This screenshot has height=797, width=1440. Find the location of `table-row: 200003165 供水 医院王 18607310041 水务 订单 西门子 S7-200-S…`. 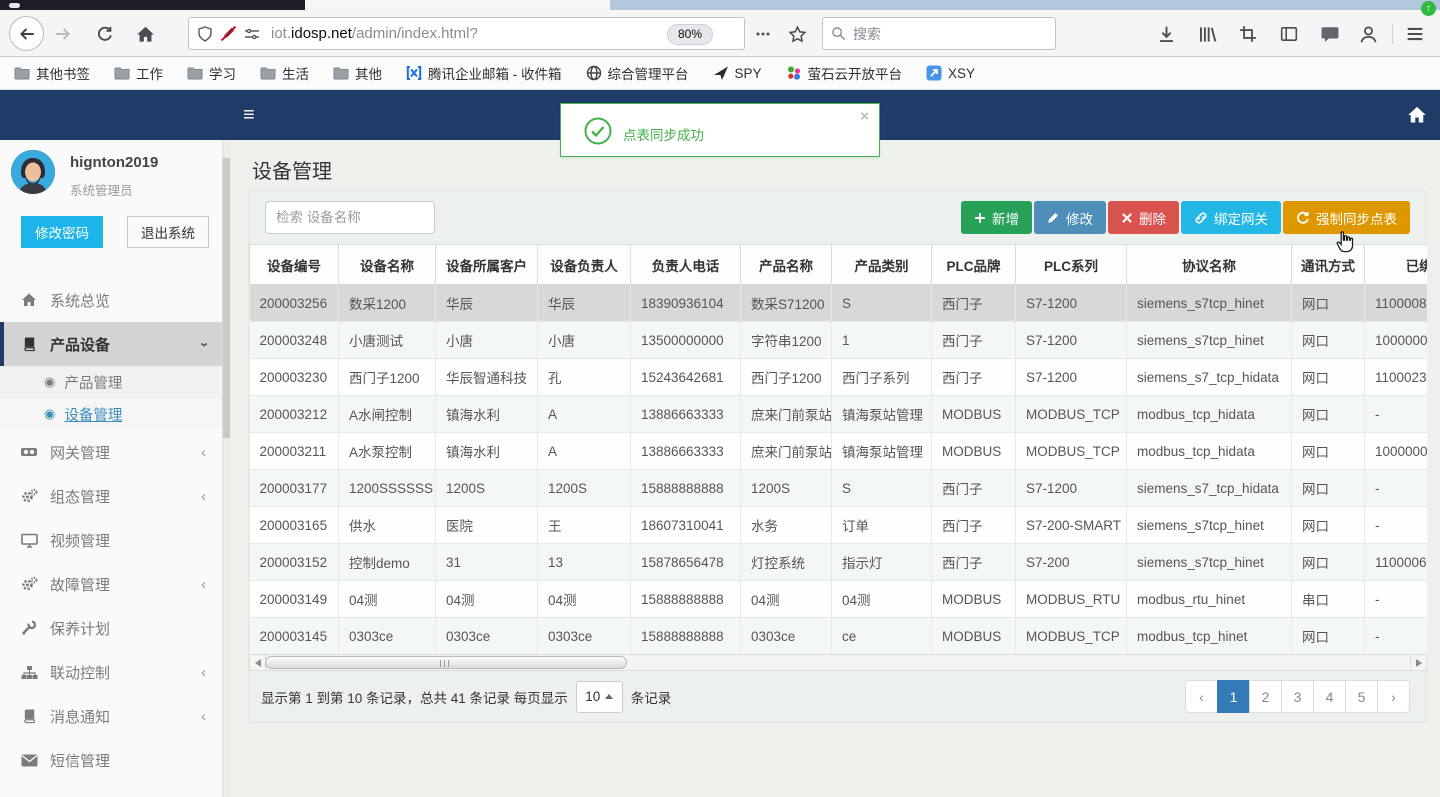

table-row: 200003165 供水 医院王 18607310041 水务 订单 西门子 S7-200-S… is located at coordinates (838, 525).